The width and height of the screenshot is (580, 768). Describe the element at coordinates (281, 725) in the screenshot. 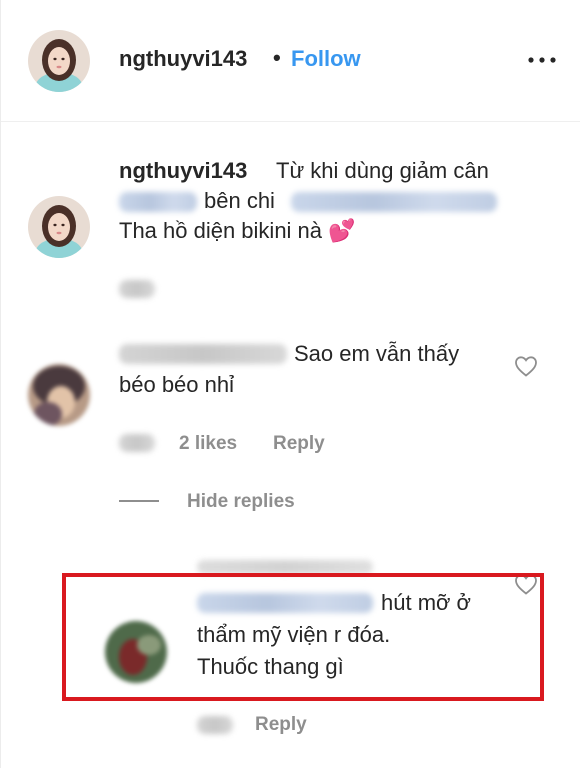

I see `reply-reply-button: Reply` at that location.